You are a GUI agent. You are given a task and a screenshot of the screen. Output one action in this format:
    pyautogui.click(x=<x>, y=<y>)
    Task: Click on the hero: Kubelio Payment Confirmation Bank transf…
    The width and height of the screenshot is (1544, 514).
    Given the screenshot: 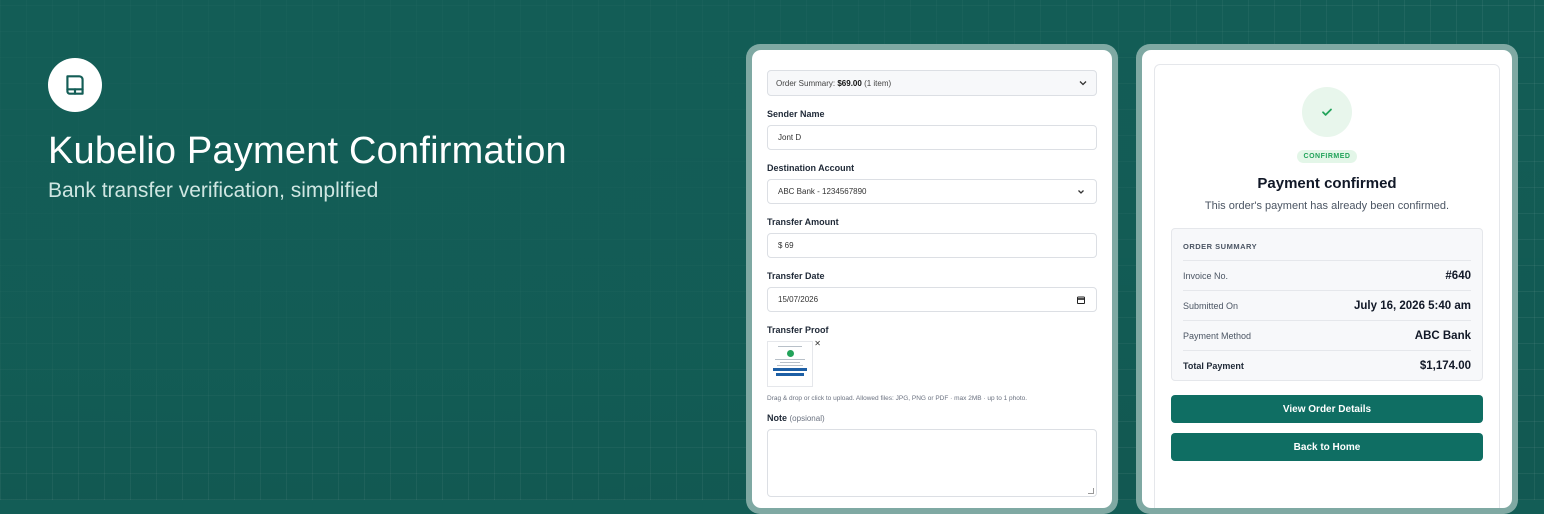 What is the action you would take?
    pyautogui.click(x=307, y=130)
    